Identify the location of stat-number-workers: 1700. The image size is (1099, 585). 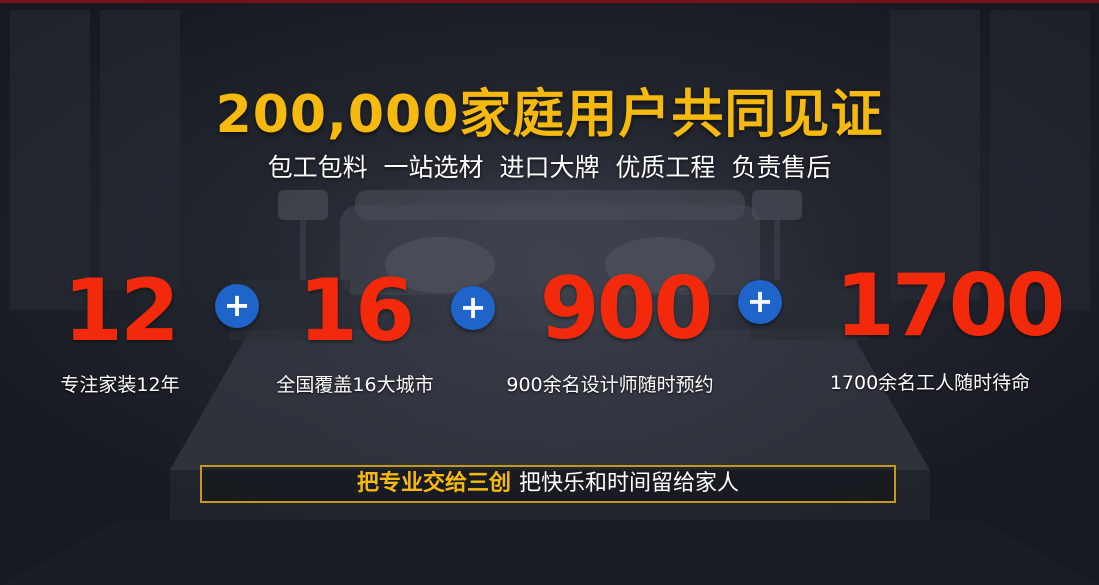
(950, 306).